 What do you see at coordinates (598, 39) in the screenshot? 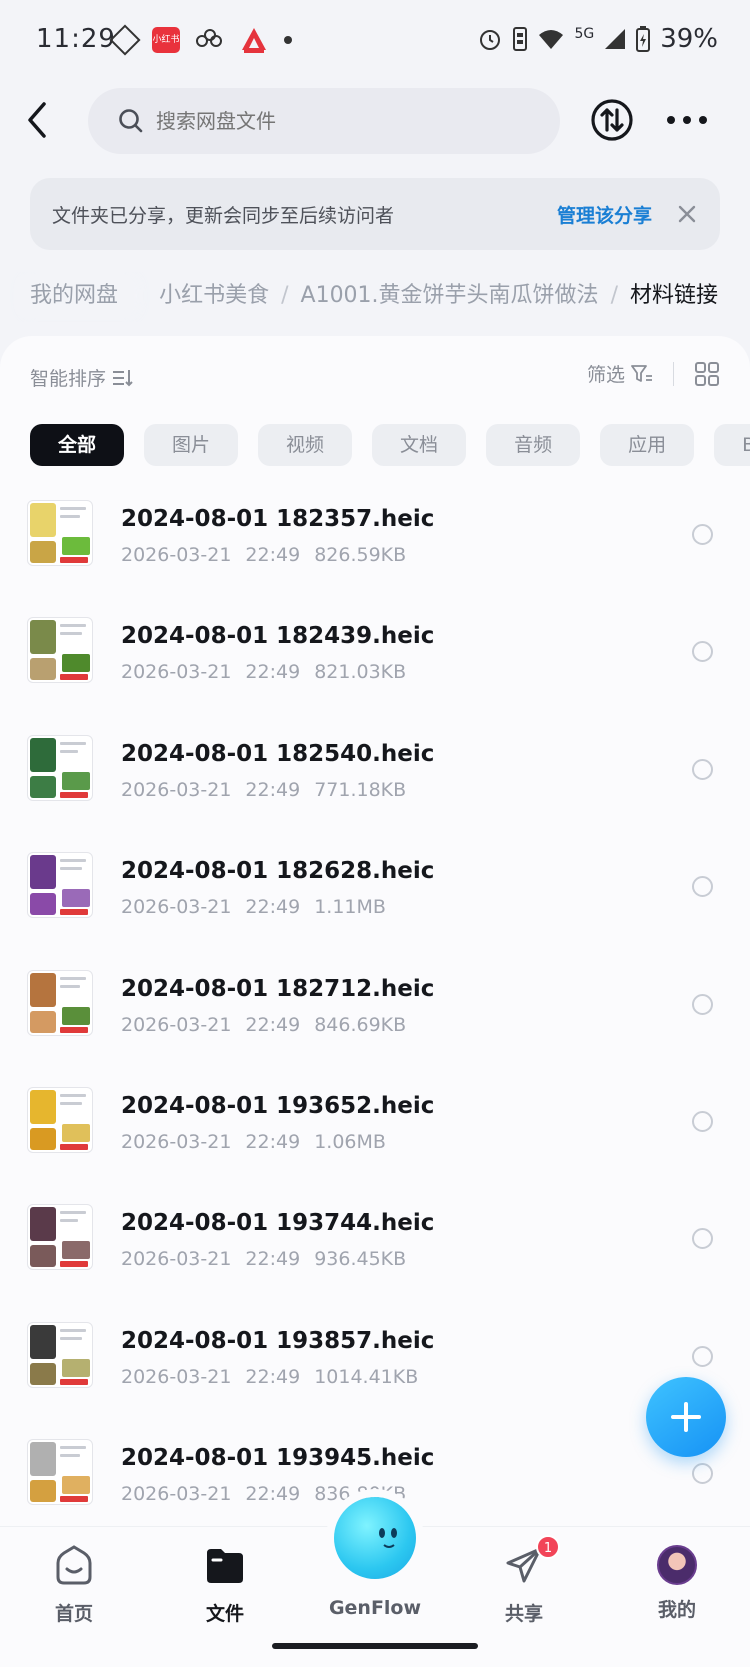
I see `system-status: 5G 39%` at bounding box center [598, 39].